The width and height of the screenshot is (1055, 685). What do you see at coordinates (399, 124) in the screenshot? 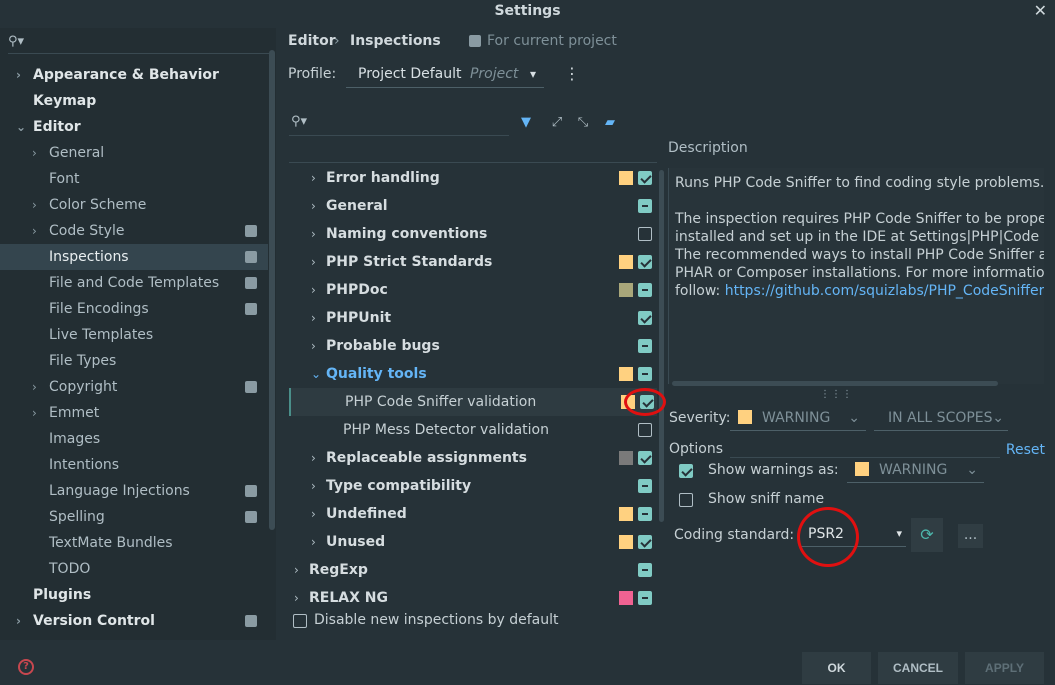
I see `inspection-search-input: ⚲▾` at bounding box center [399, 124].